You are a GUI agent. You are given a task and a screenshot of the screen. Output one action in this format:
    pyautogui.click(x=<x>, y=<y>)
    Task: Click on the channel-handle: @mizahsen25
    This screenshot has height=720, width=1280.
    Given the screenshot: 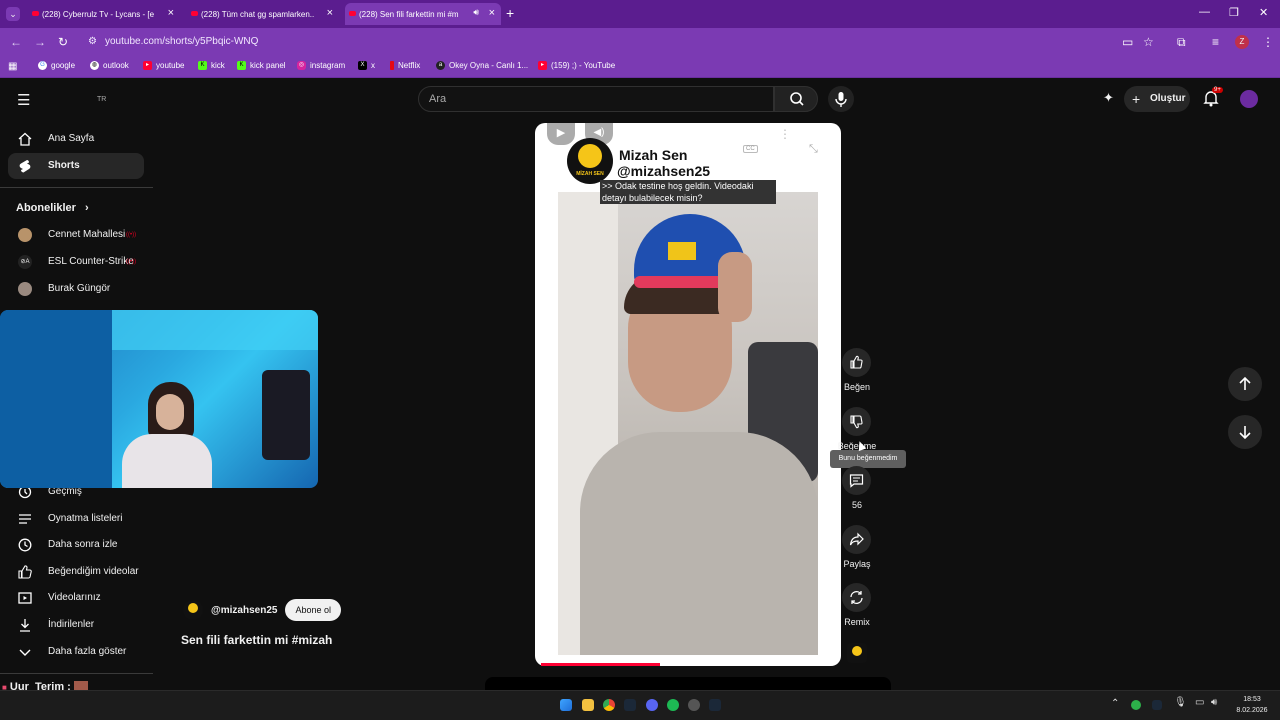 What is the action you would take?
    pyautogui.click(x=244, y=610)
    